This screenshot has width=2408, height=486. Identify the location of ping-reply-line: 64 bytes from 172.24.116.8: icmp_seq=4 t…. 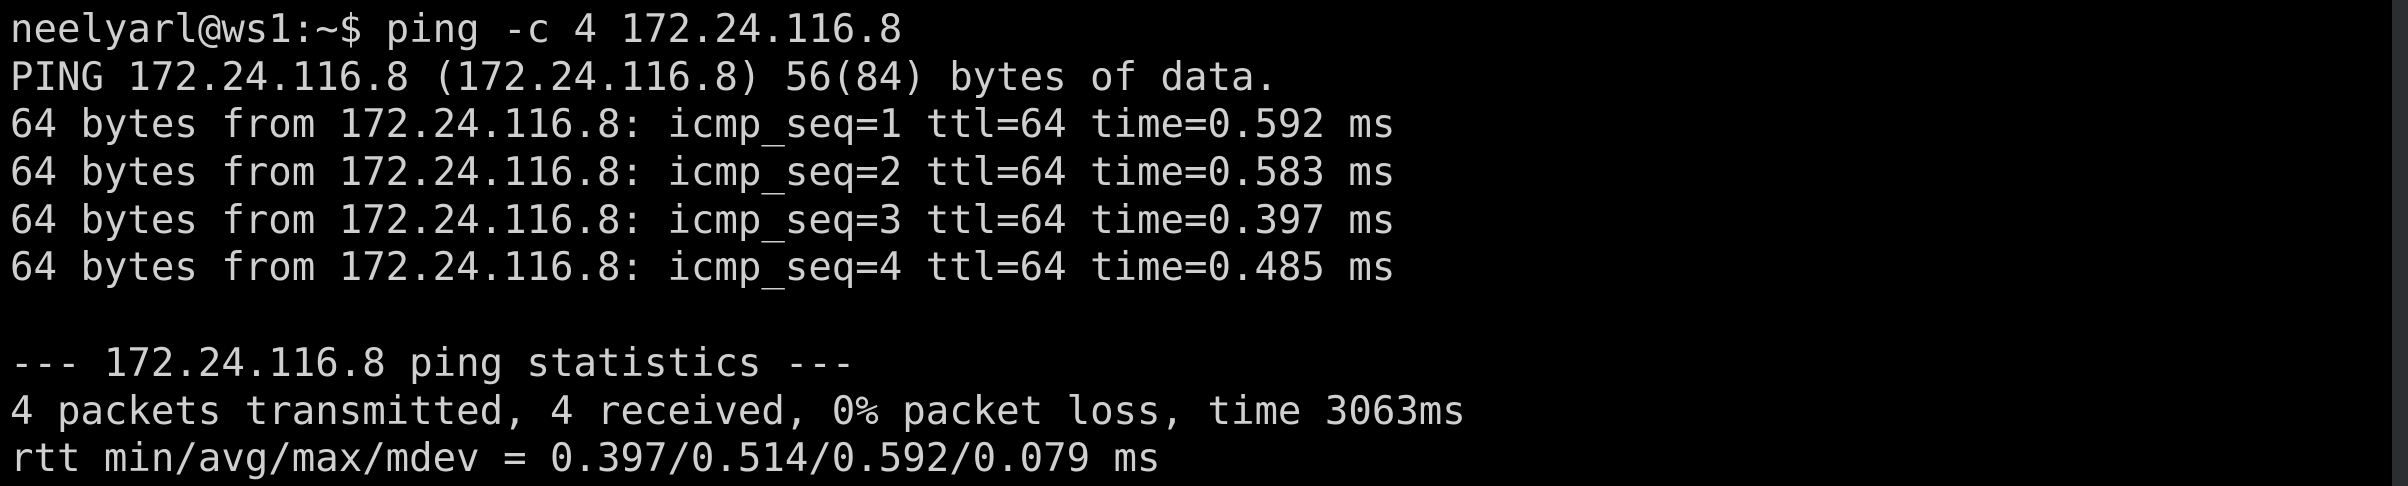
(703, 268).